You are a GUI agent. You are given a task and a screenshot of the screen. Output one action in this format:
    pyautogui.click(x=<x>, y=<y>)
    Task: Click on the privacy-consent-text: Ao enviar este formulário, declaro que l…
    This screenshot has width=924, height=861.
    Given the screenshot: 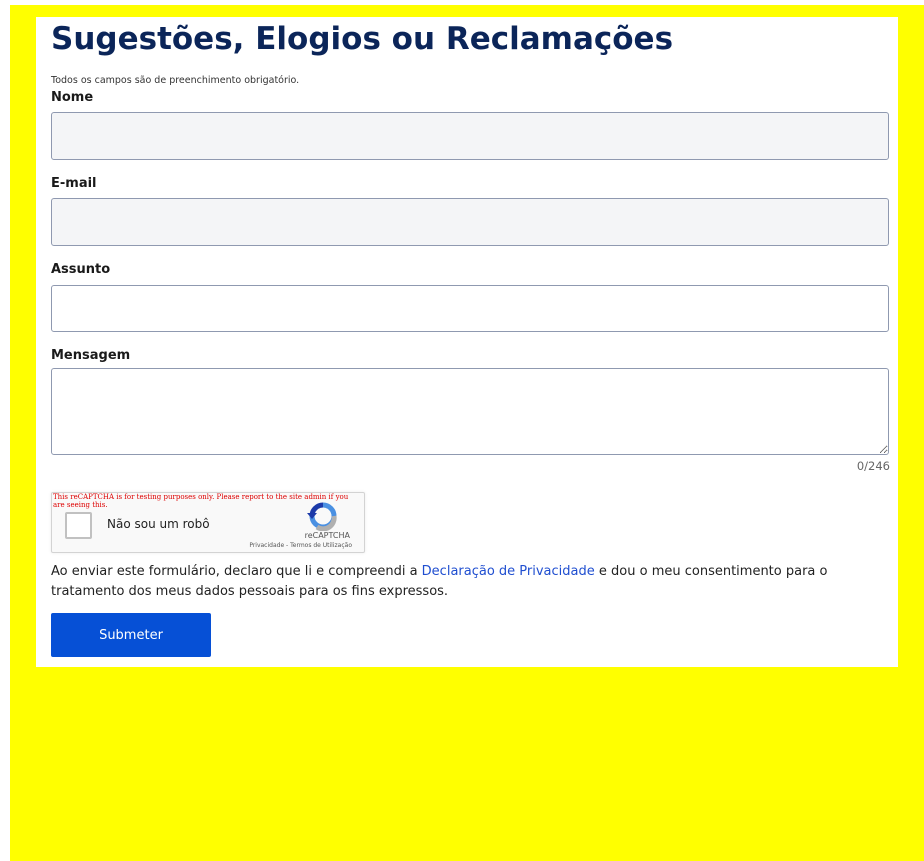 What is the action you would take?
    pyautogui.click(x=466, y=582)
    